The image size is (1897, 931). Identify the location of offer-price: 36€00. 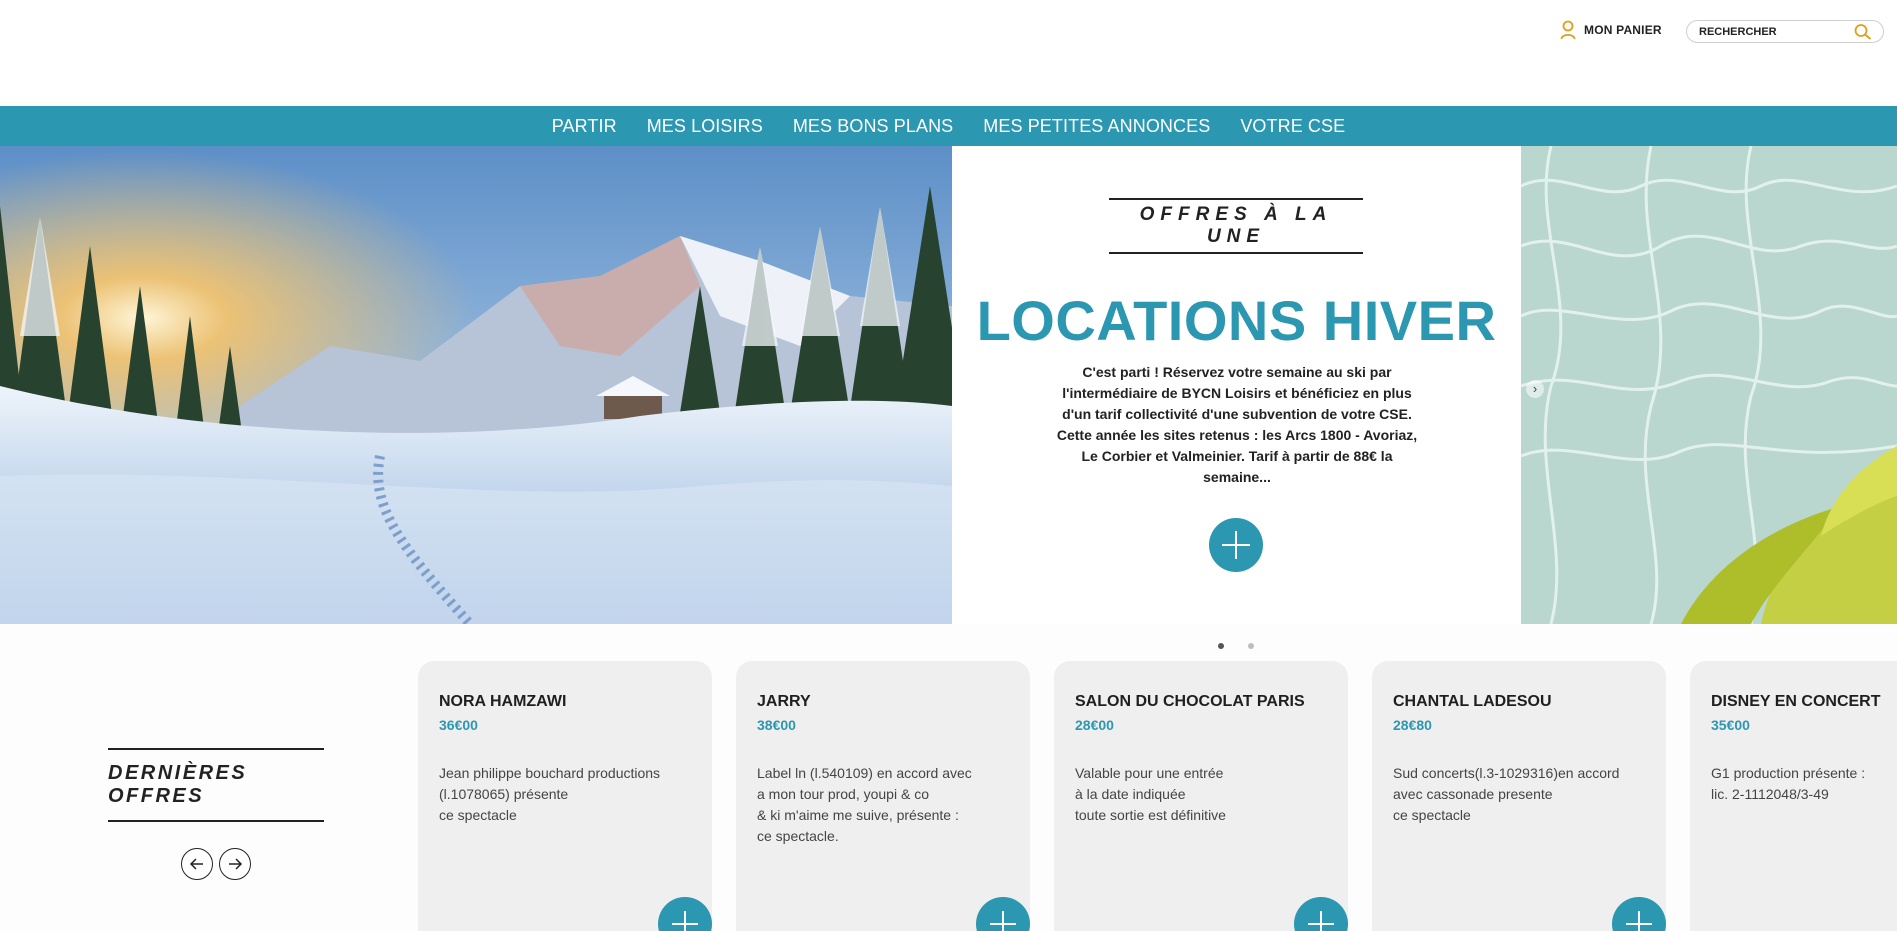
(458, 725).